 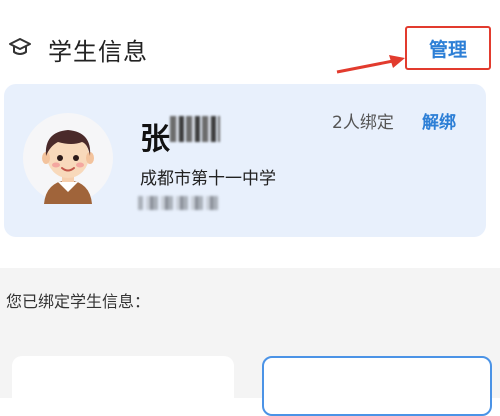 What do you see at coordinates (78, 301) in the screenshot?
I see `bound-section-label: 您已绑定学生信息：` at bounding box center [78, 301].